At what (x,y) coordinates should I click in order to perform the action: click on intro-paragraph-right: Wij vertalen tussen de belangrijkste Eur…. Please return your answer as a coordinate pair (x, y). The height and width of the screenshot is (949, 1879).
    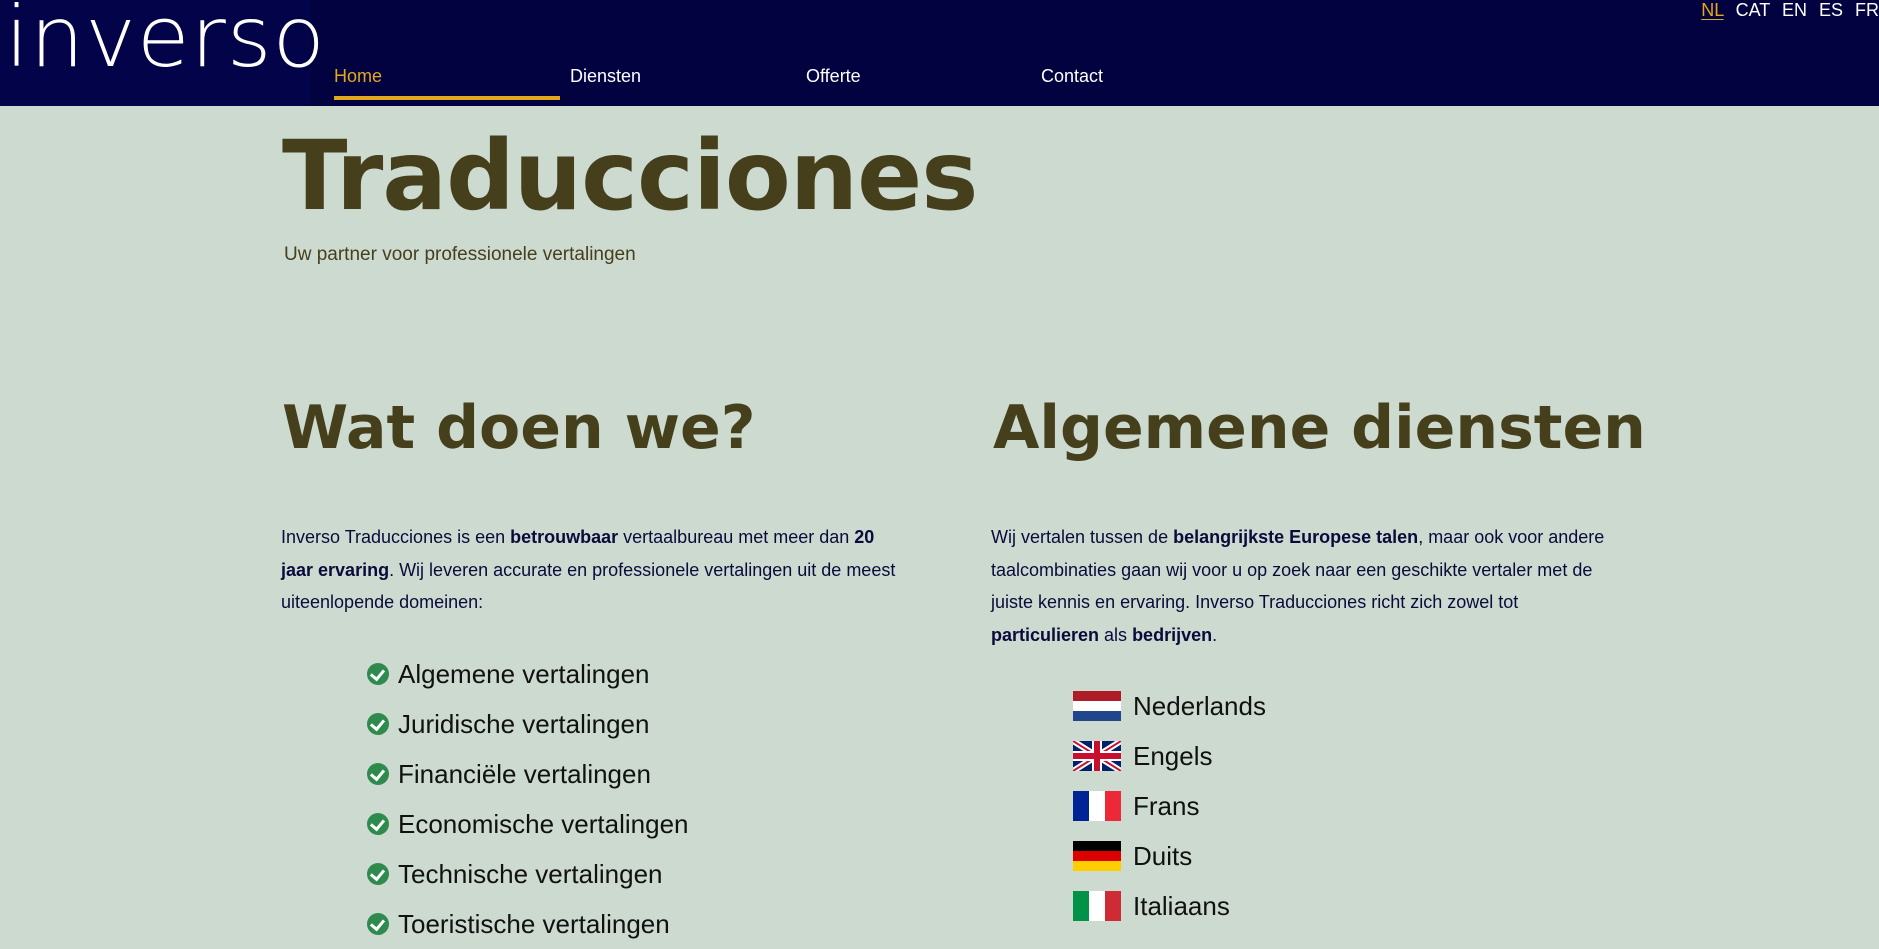
    Looking at the image, I should click on (1301, 586).